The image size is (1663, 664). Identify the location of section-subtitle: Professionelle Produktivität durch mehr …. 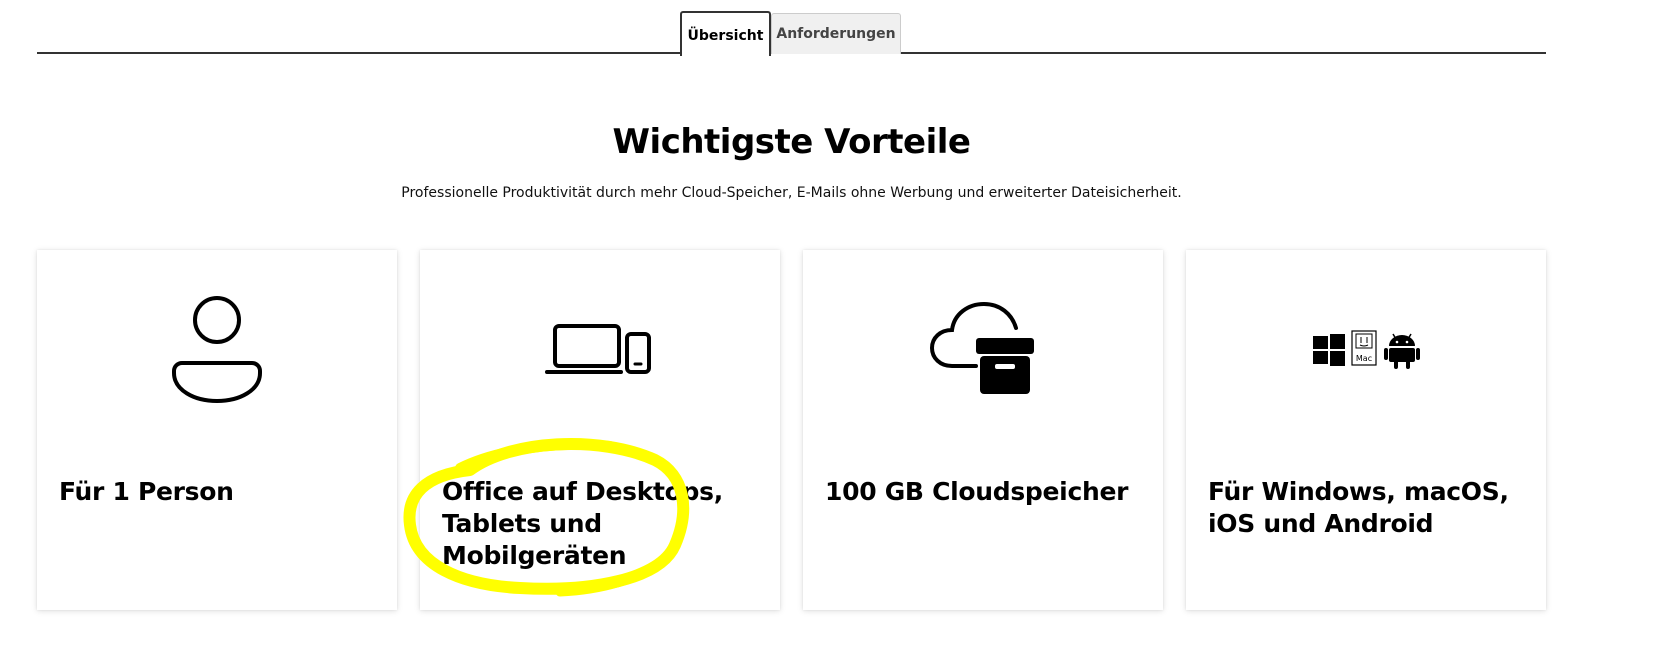
(791, 193).